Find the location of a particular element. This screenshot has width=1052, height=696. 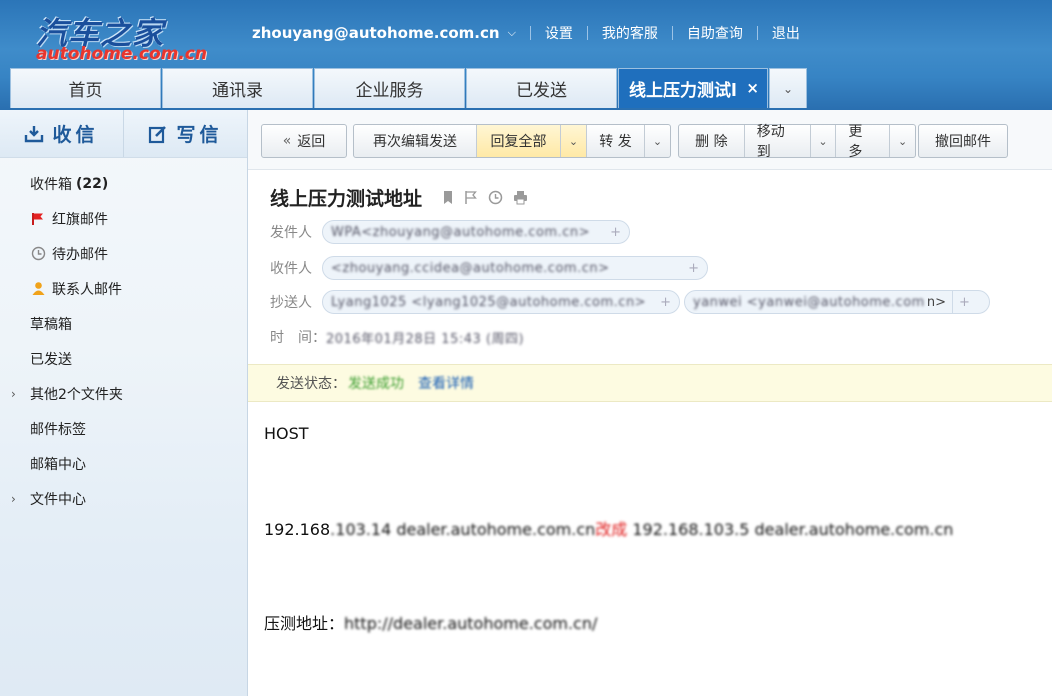

sidebar-item-drafts: 草稿箱 is located at coordinates (123, 323).